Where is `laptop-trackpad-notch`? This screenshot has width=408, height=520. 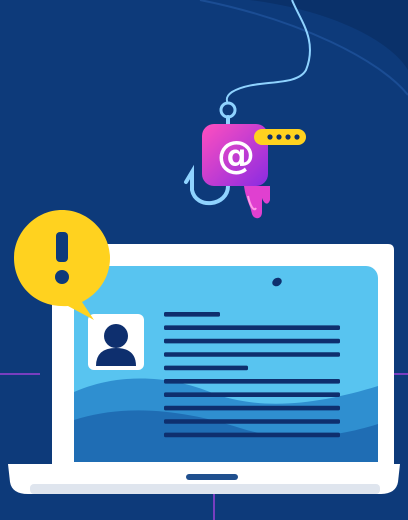 laptop-trackpad-notch is located at coordinates (212, 477).